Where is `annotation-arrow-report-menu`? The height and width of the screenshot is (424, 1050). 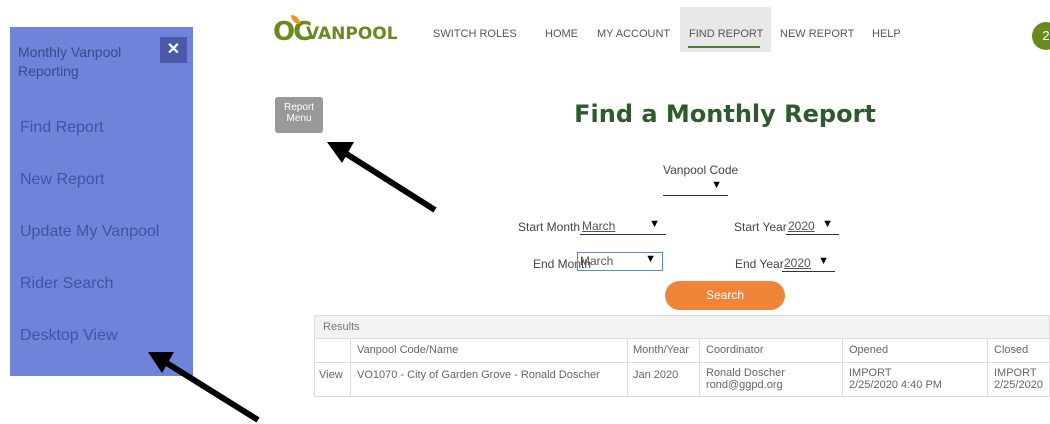 annotation-arrow-report-menu is located at coordinates (382, 177).